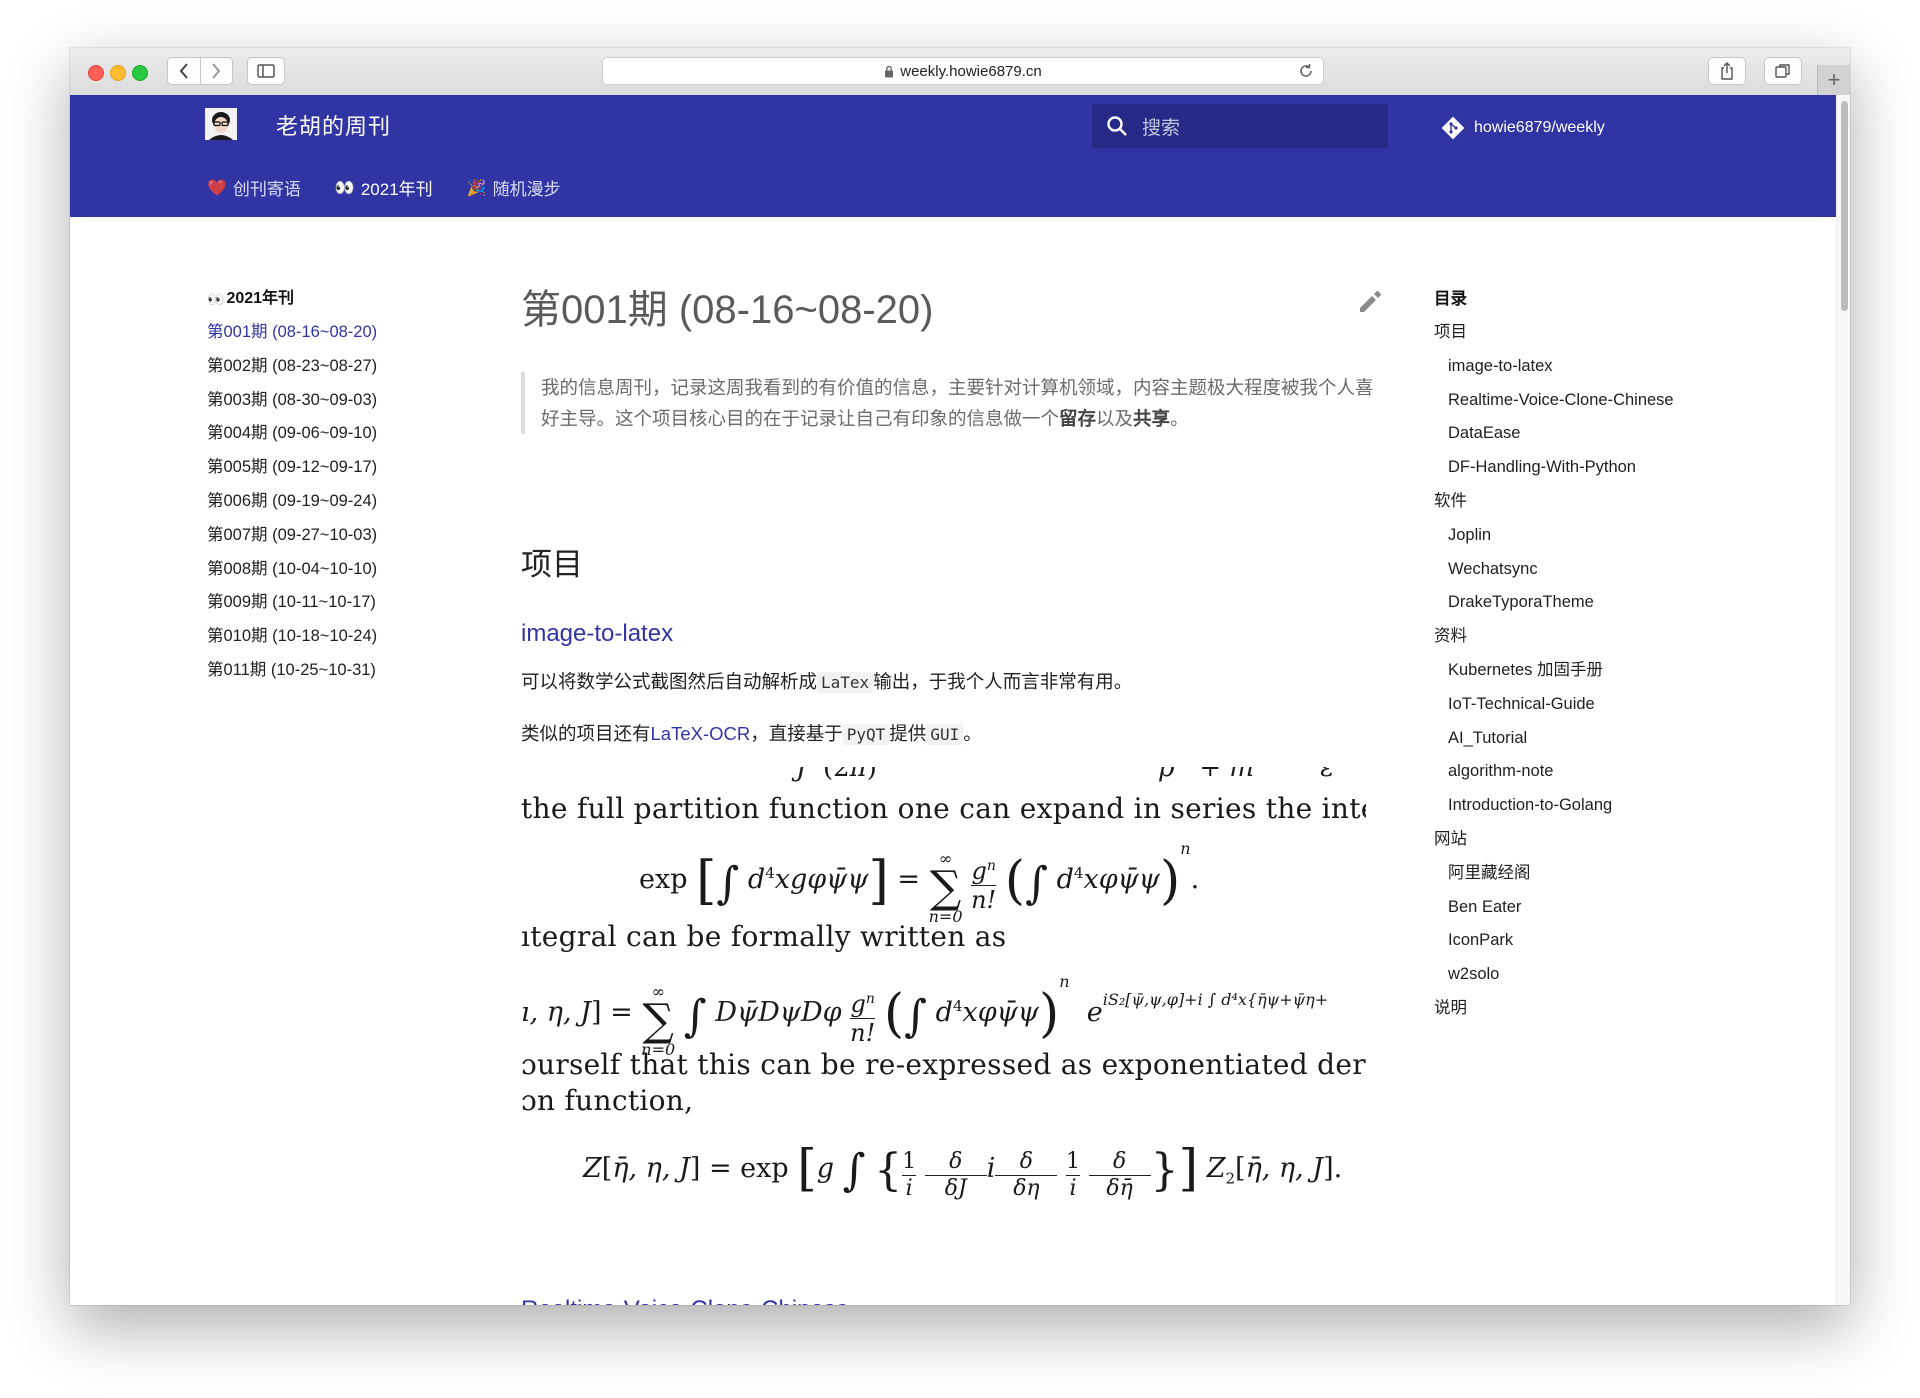 This screenshot has width=1920, height=1398. I want to click on sidebar-icon, so click(266, 71).